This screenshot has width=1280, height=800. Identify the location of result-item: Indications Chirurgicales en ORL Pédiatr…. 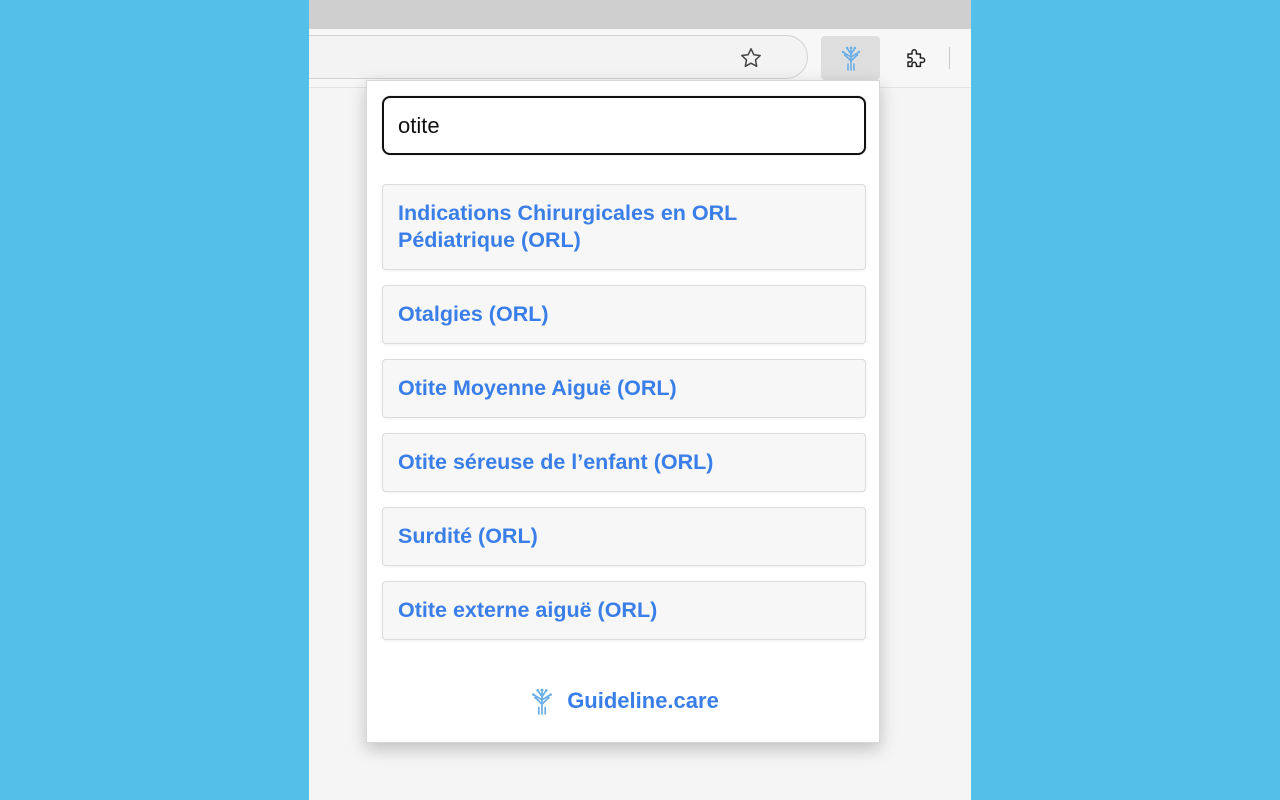
(624, 227).